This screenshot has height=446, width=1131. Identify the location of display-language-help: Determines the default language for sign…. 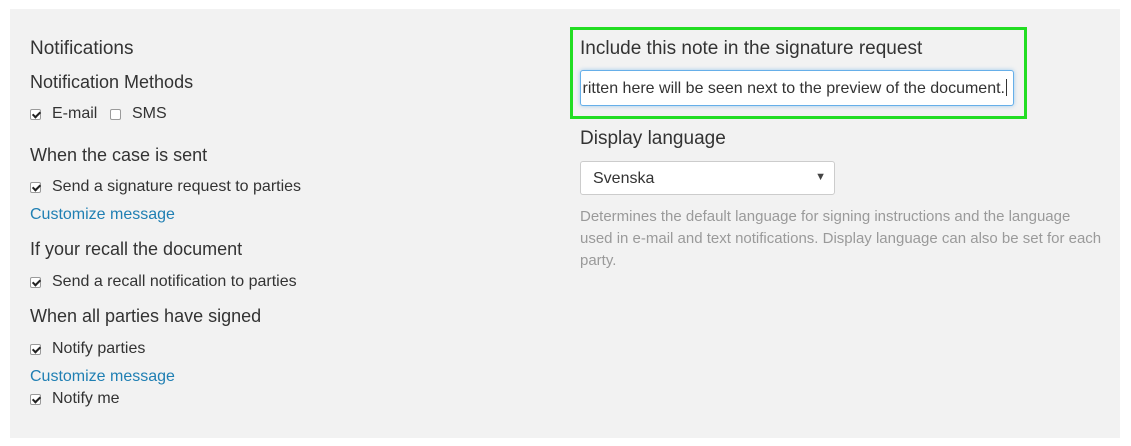
(841, 238).